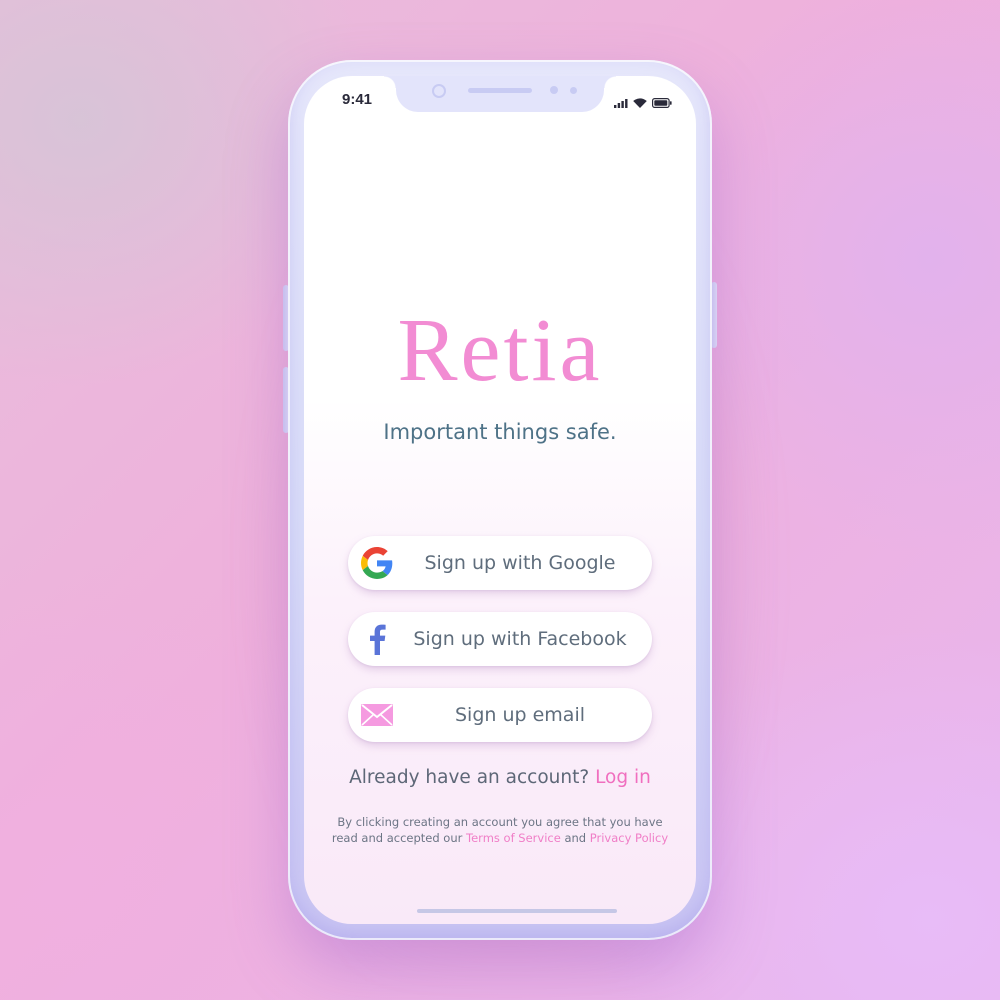 The height and width of the screenshot is (1000, 1000). I want to click on ambient-light-sensor, so click(573, 90).